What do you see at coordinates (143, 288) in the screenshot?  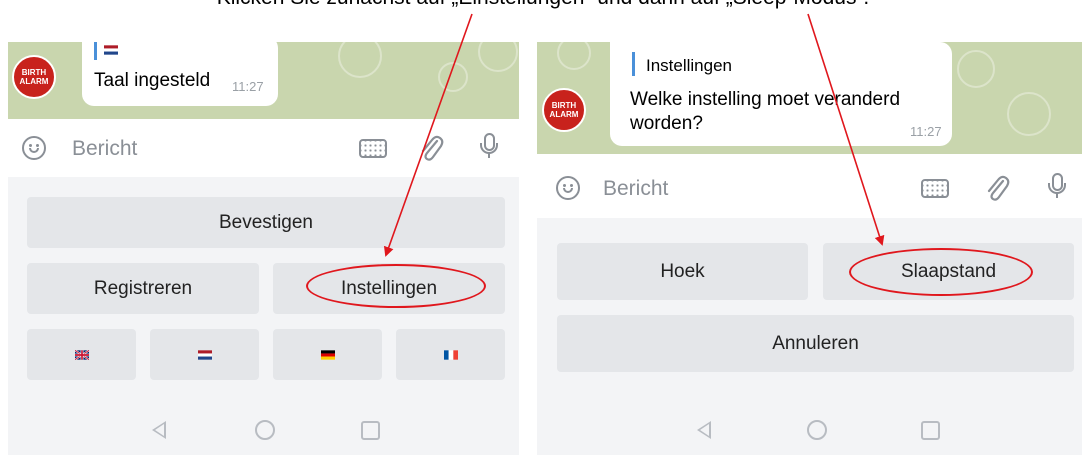 I see `register-button: Registreren` at bounding box center [143, 288].